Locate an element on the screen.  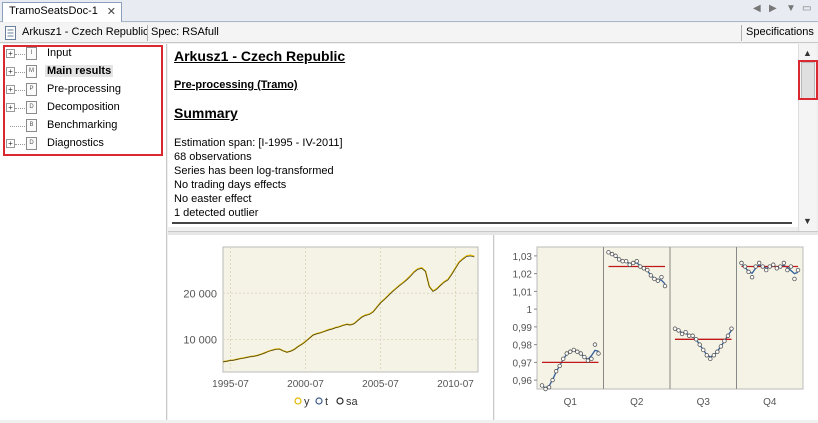
seasonal-chart: 0,96 0,97 0,98 0,99 1 1,01 1,02 1,03 Q1 Q2 Q3 Q4 is located at coordinates (658, 327).